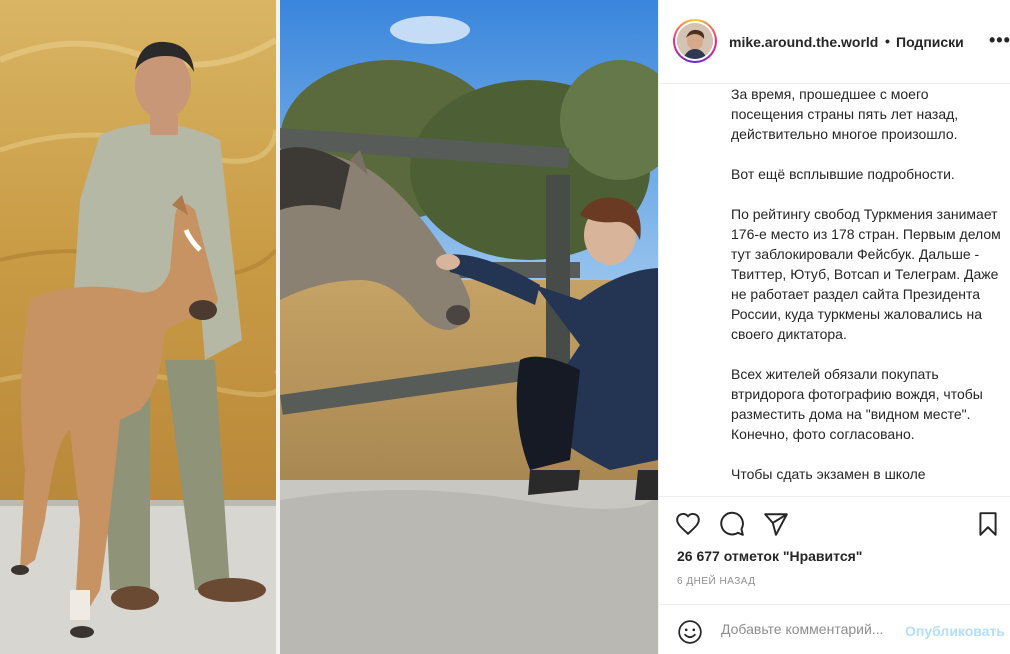 Image resolution: width=1010 pixels, height=654 pixels. What do you see at coordinates (805, 42) in the screenshot?
I see `username-link: mike.around.the.world` at bounding box center [805, 42].